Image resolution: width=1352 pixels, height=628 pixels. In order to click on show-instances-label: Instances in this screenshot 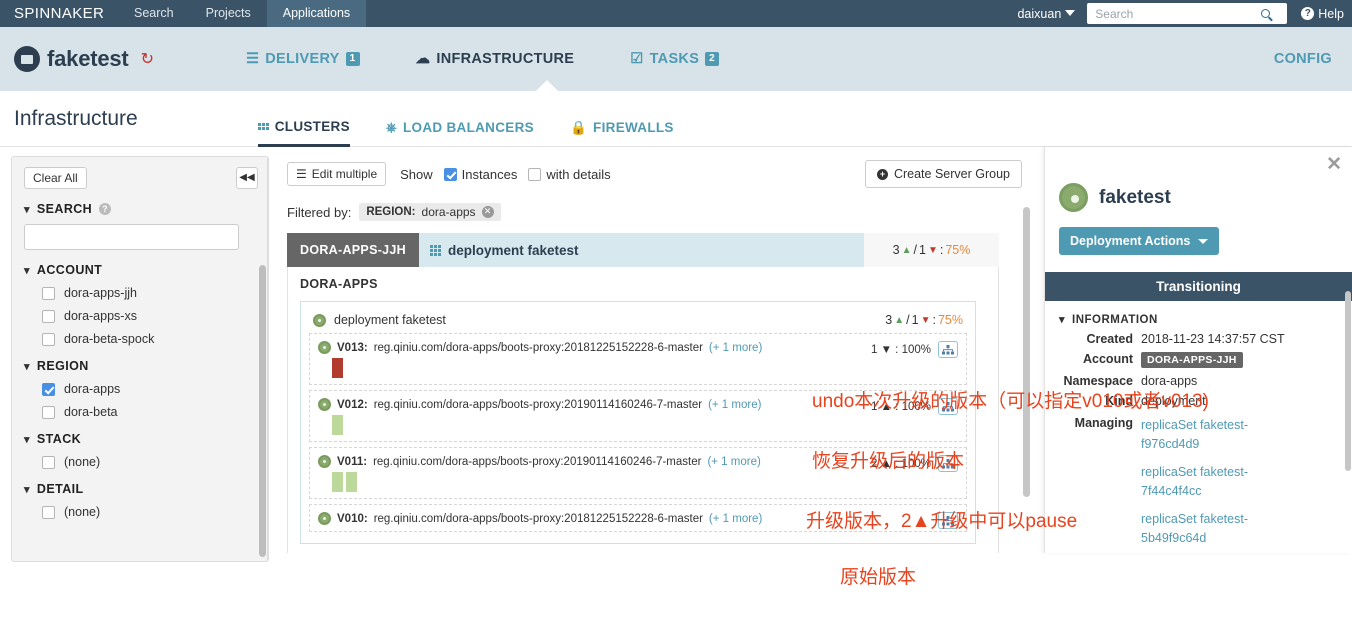, I will do `click(489, 174)`.